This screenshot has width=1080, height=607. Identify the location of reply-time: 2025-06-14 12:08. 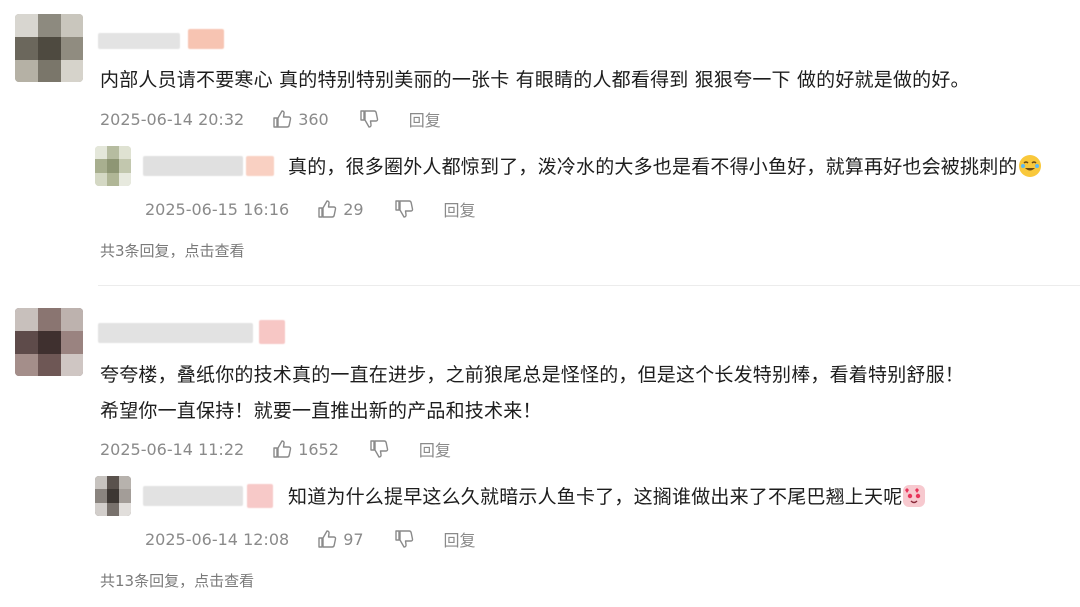
(217, 539).